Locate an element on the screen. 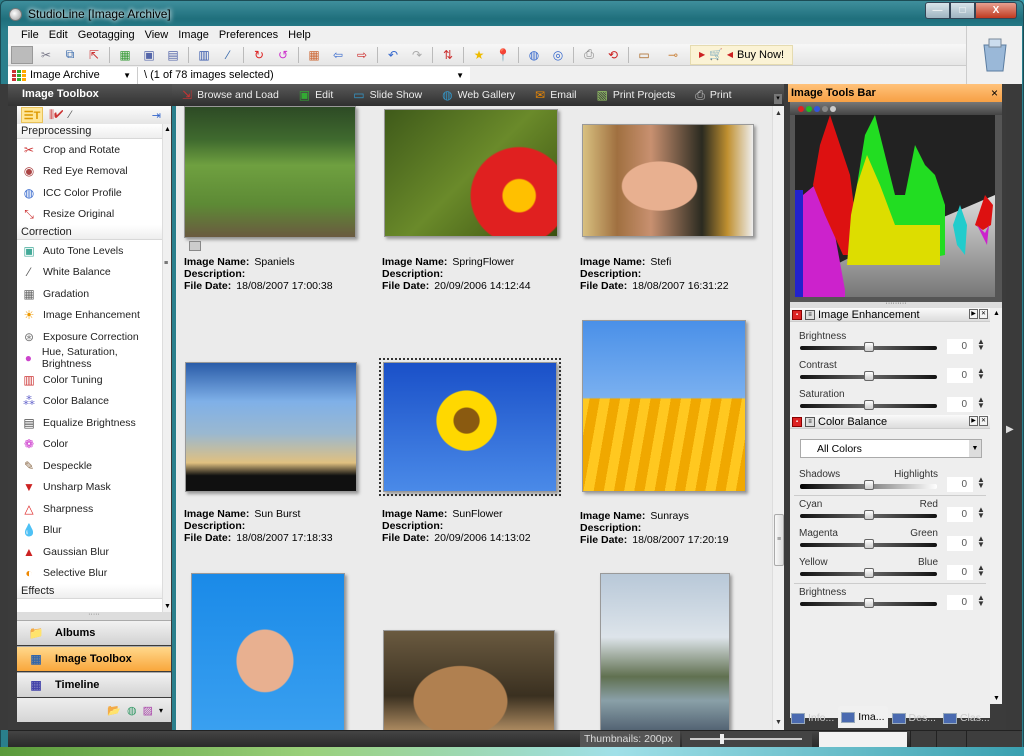 Image resolution: width=1024 pixels, height=756 pixels. collapse-right-arrow-icon: ▶ is located at coordinates (1010, 429).